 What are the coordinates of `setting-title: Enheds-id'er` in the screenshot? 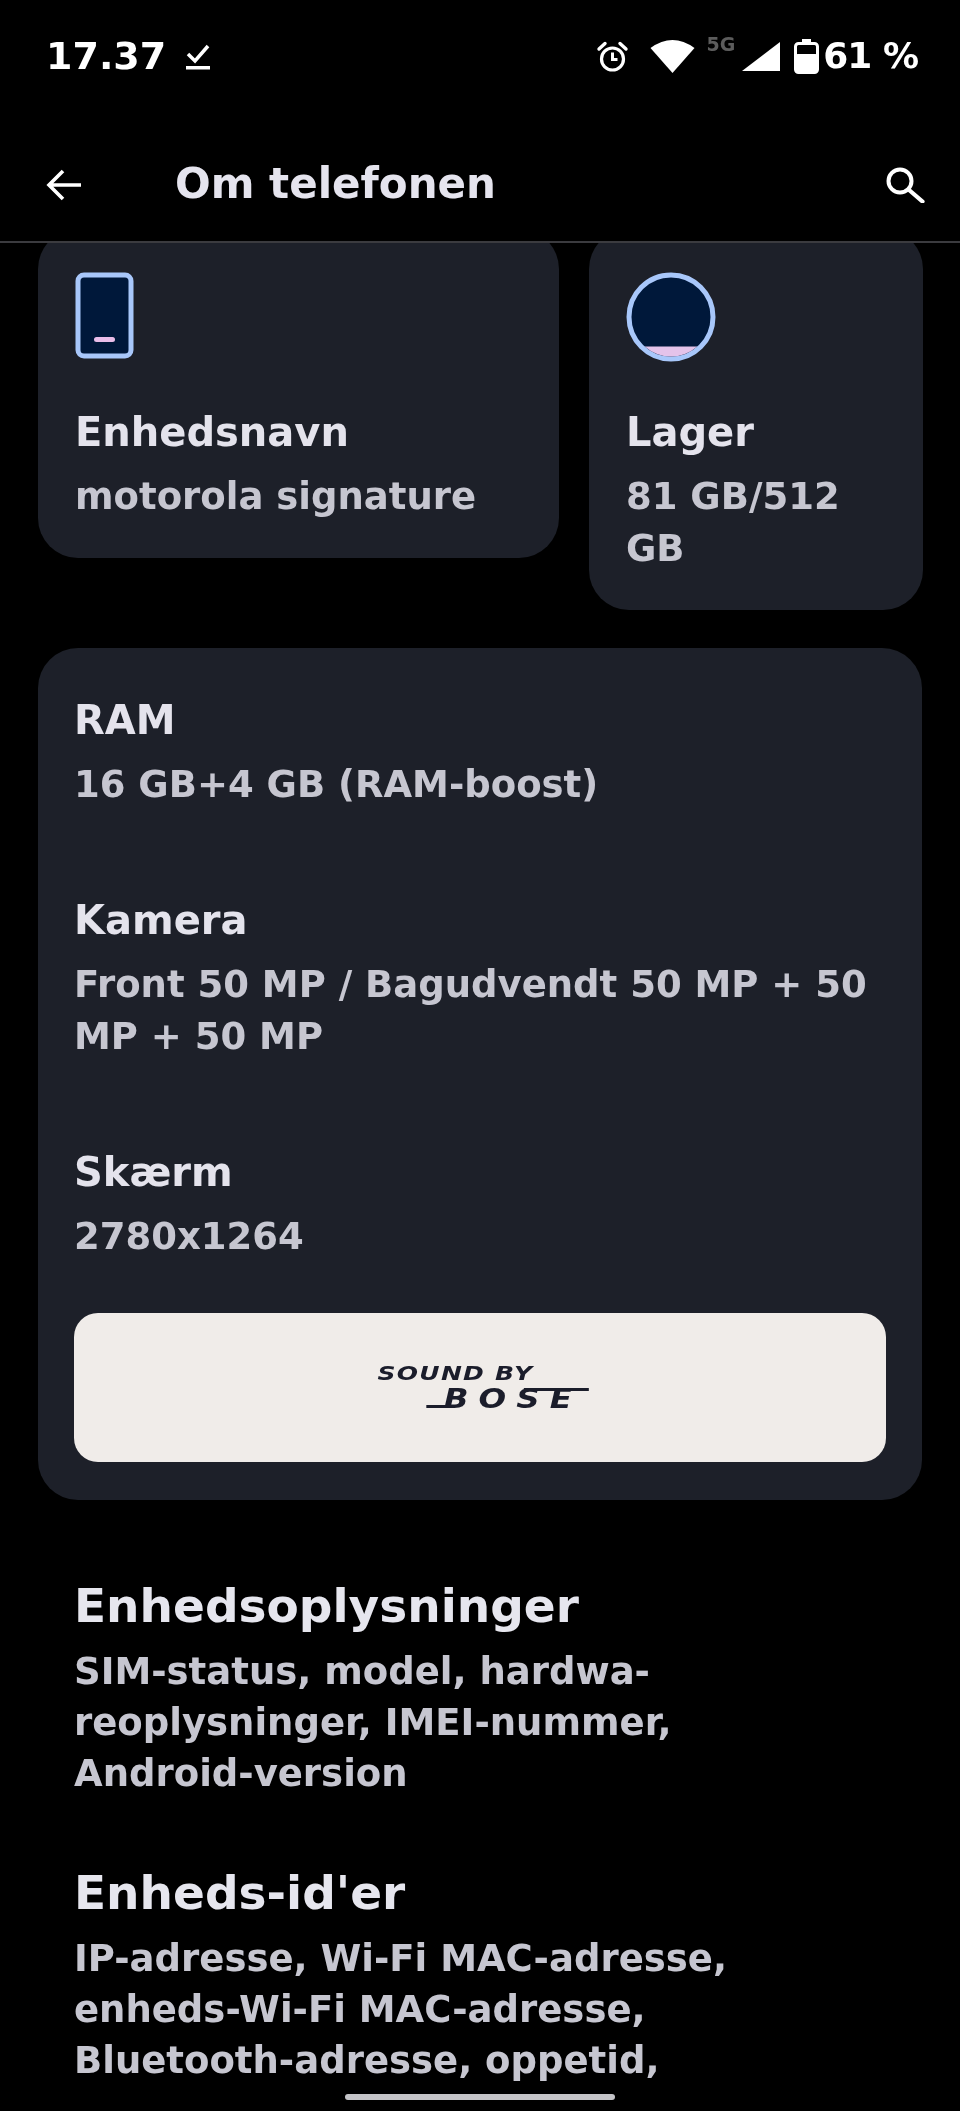 It's located at (480, 1893).